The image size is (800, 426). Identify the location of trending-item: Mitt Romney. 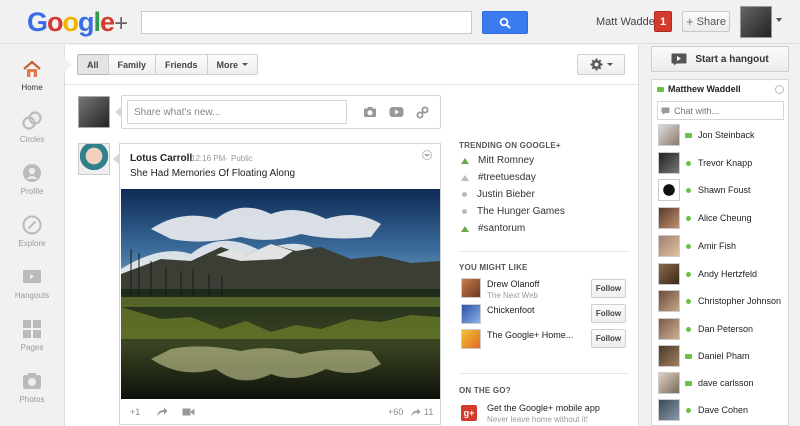
(497, 160).